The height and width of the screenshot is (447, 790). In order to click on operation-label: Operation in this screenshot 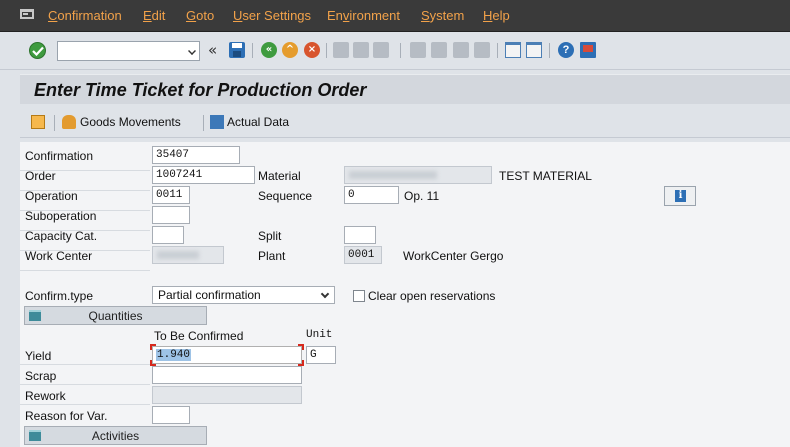, I will do `click(51, 196)`.